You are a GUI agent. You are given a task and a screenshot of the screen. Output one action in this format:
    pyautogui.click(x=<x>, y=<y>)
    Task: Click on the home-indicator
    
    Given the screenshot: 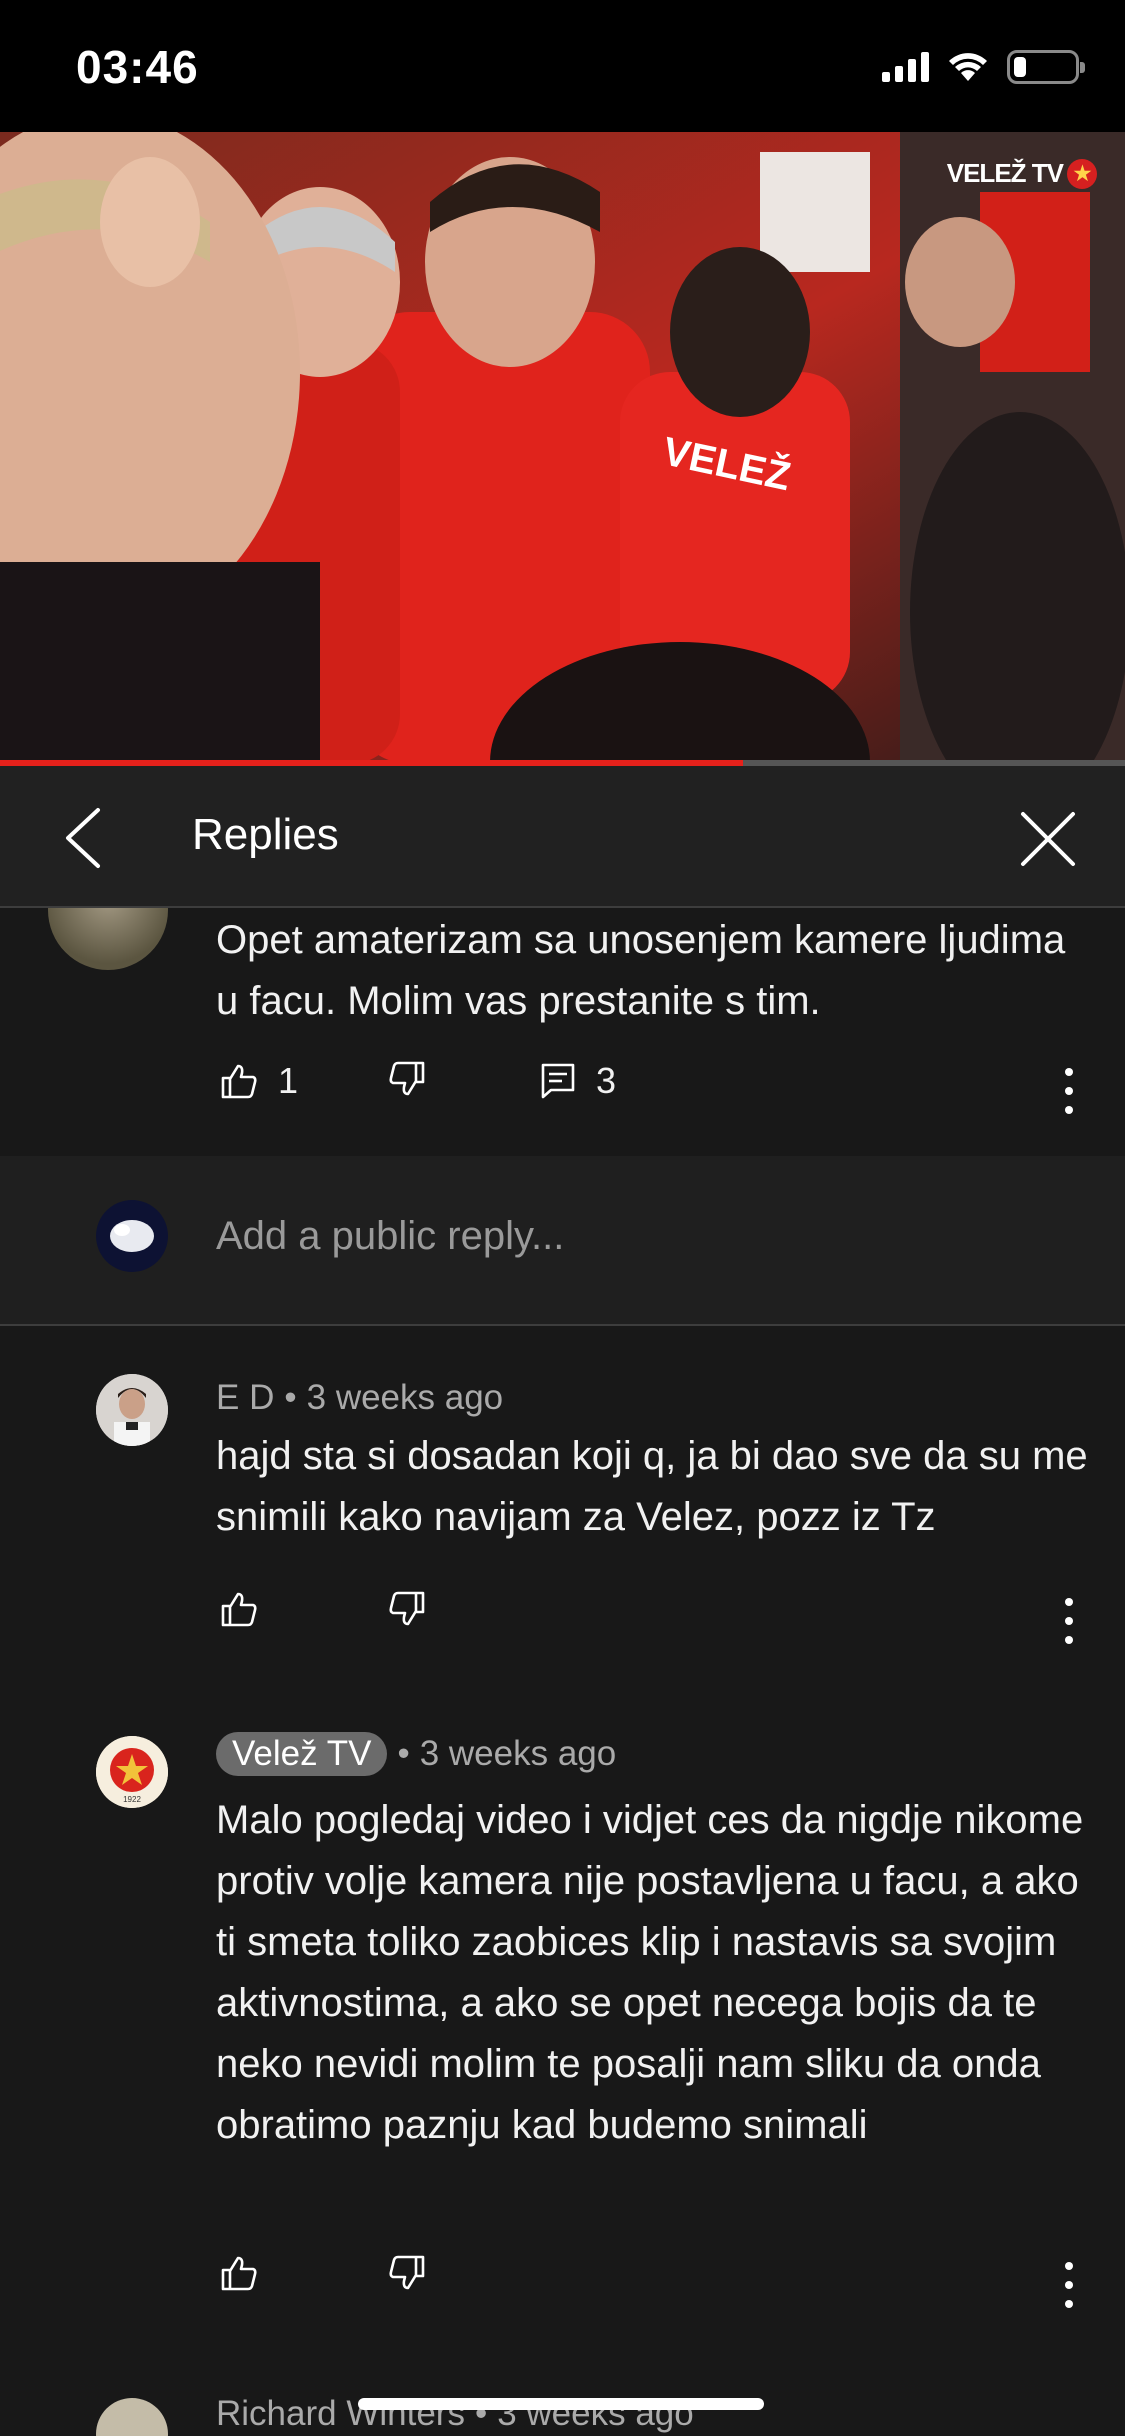 What is the action you would take?
    pyautogui.click(x=561, y=2404)
    